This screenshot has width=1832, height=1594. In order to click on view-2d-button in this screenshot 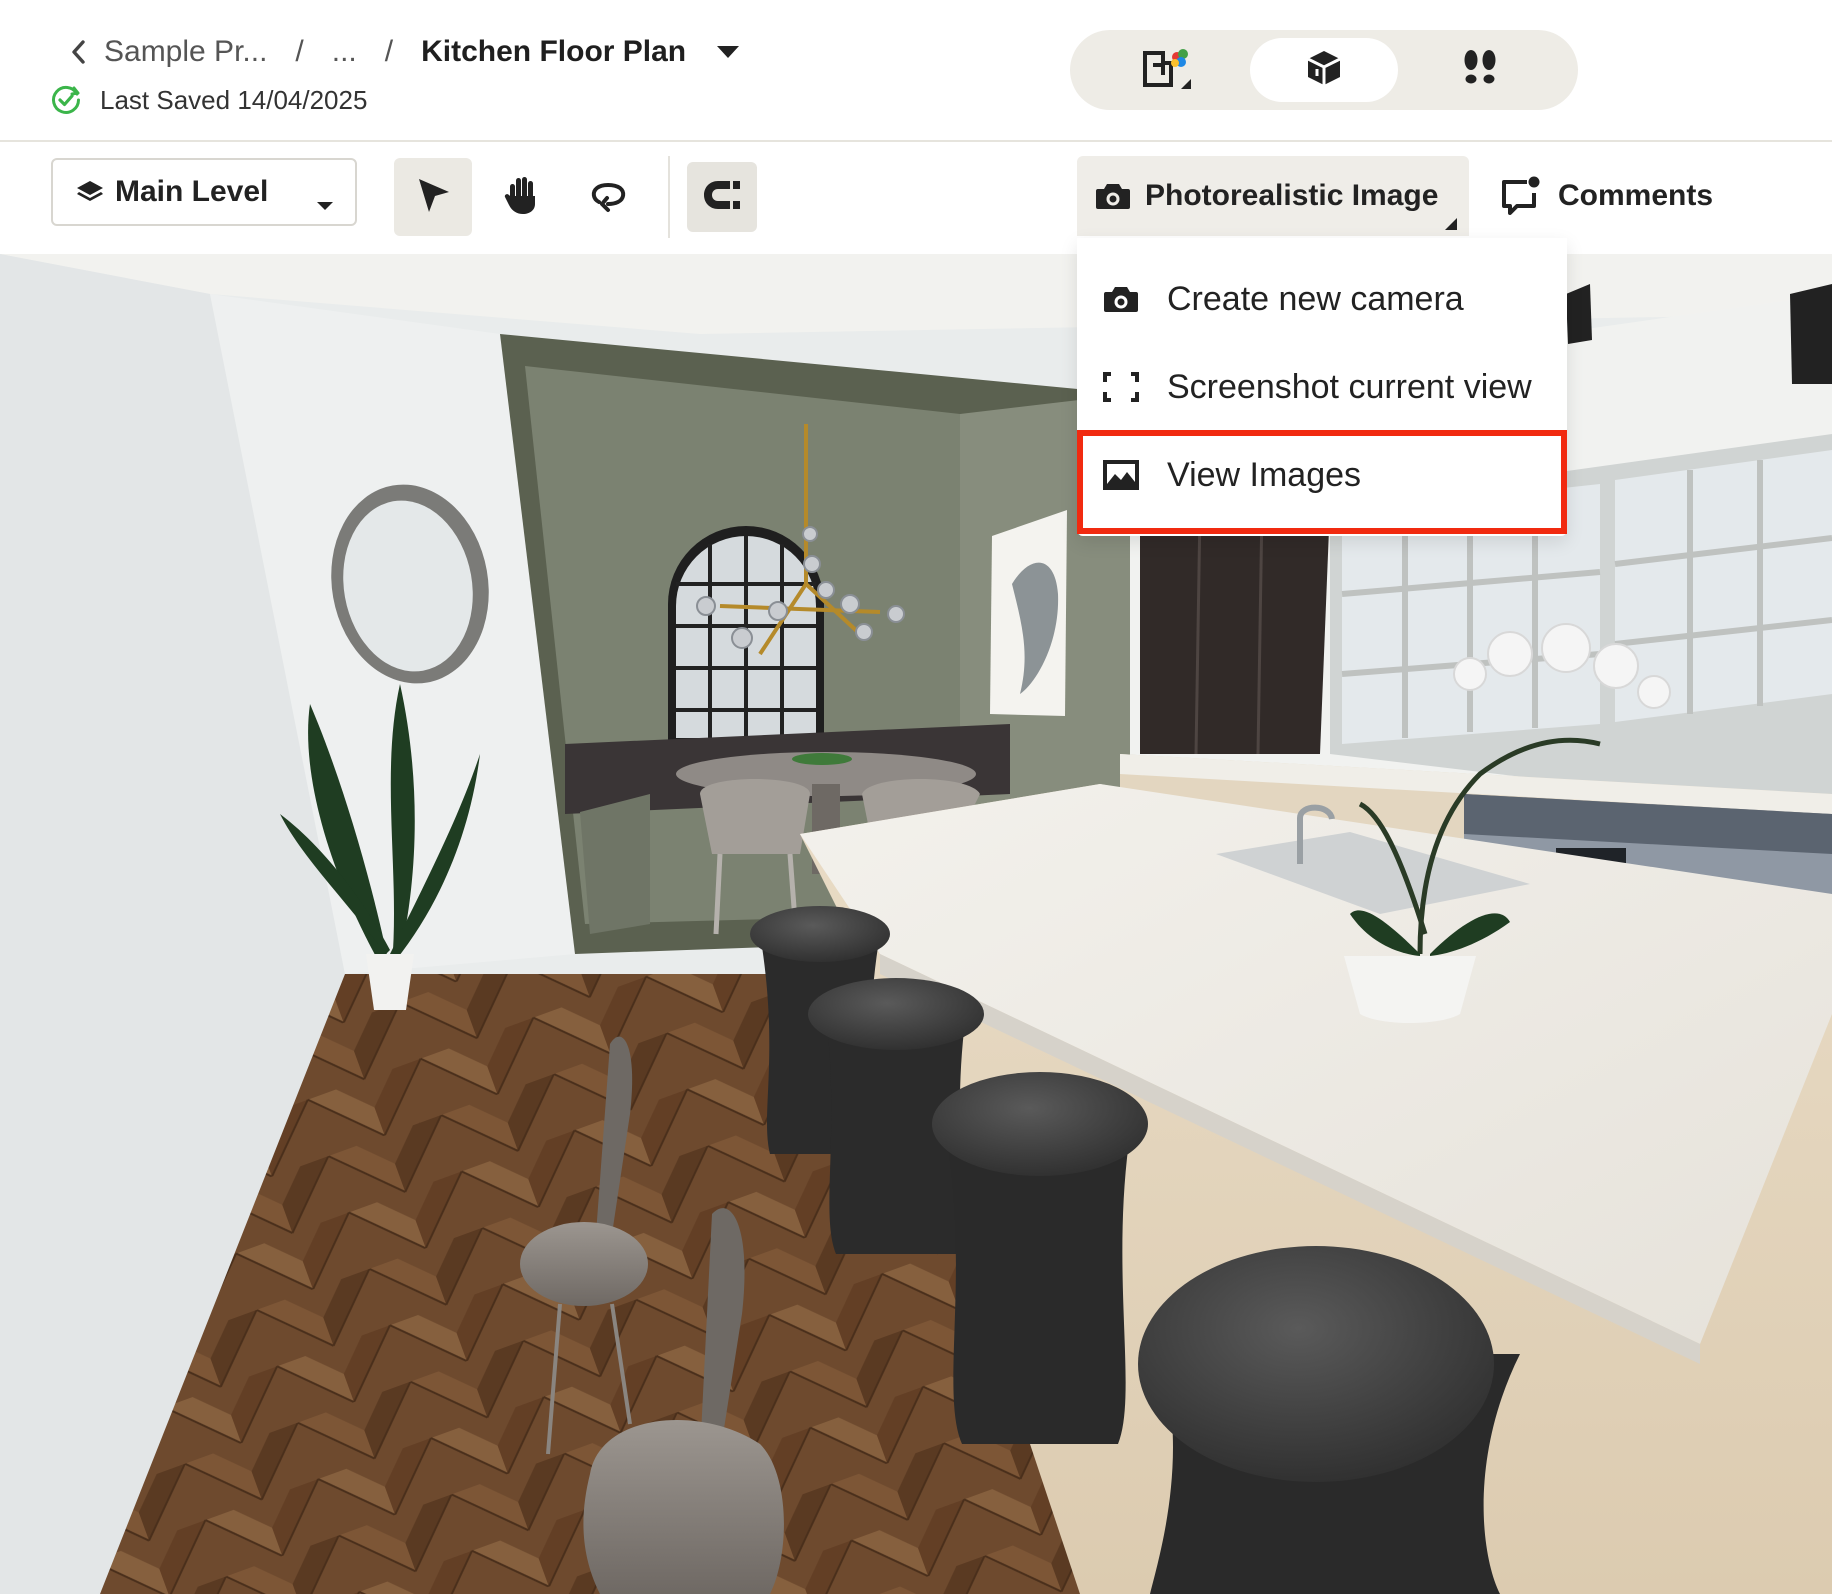, I will do `click(1168, 70)`.